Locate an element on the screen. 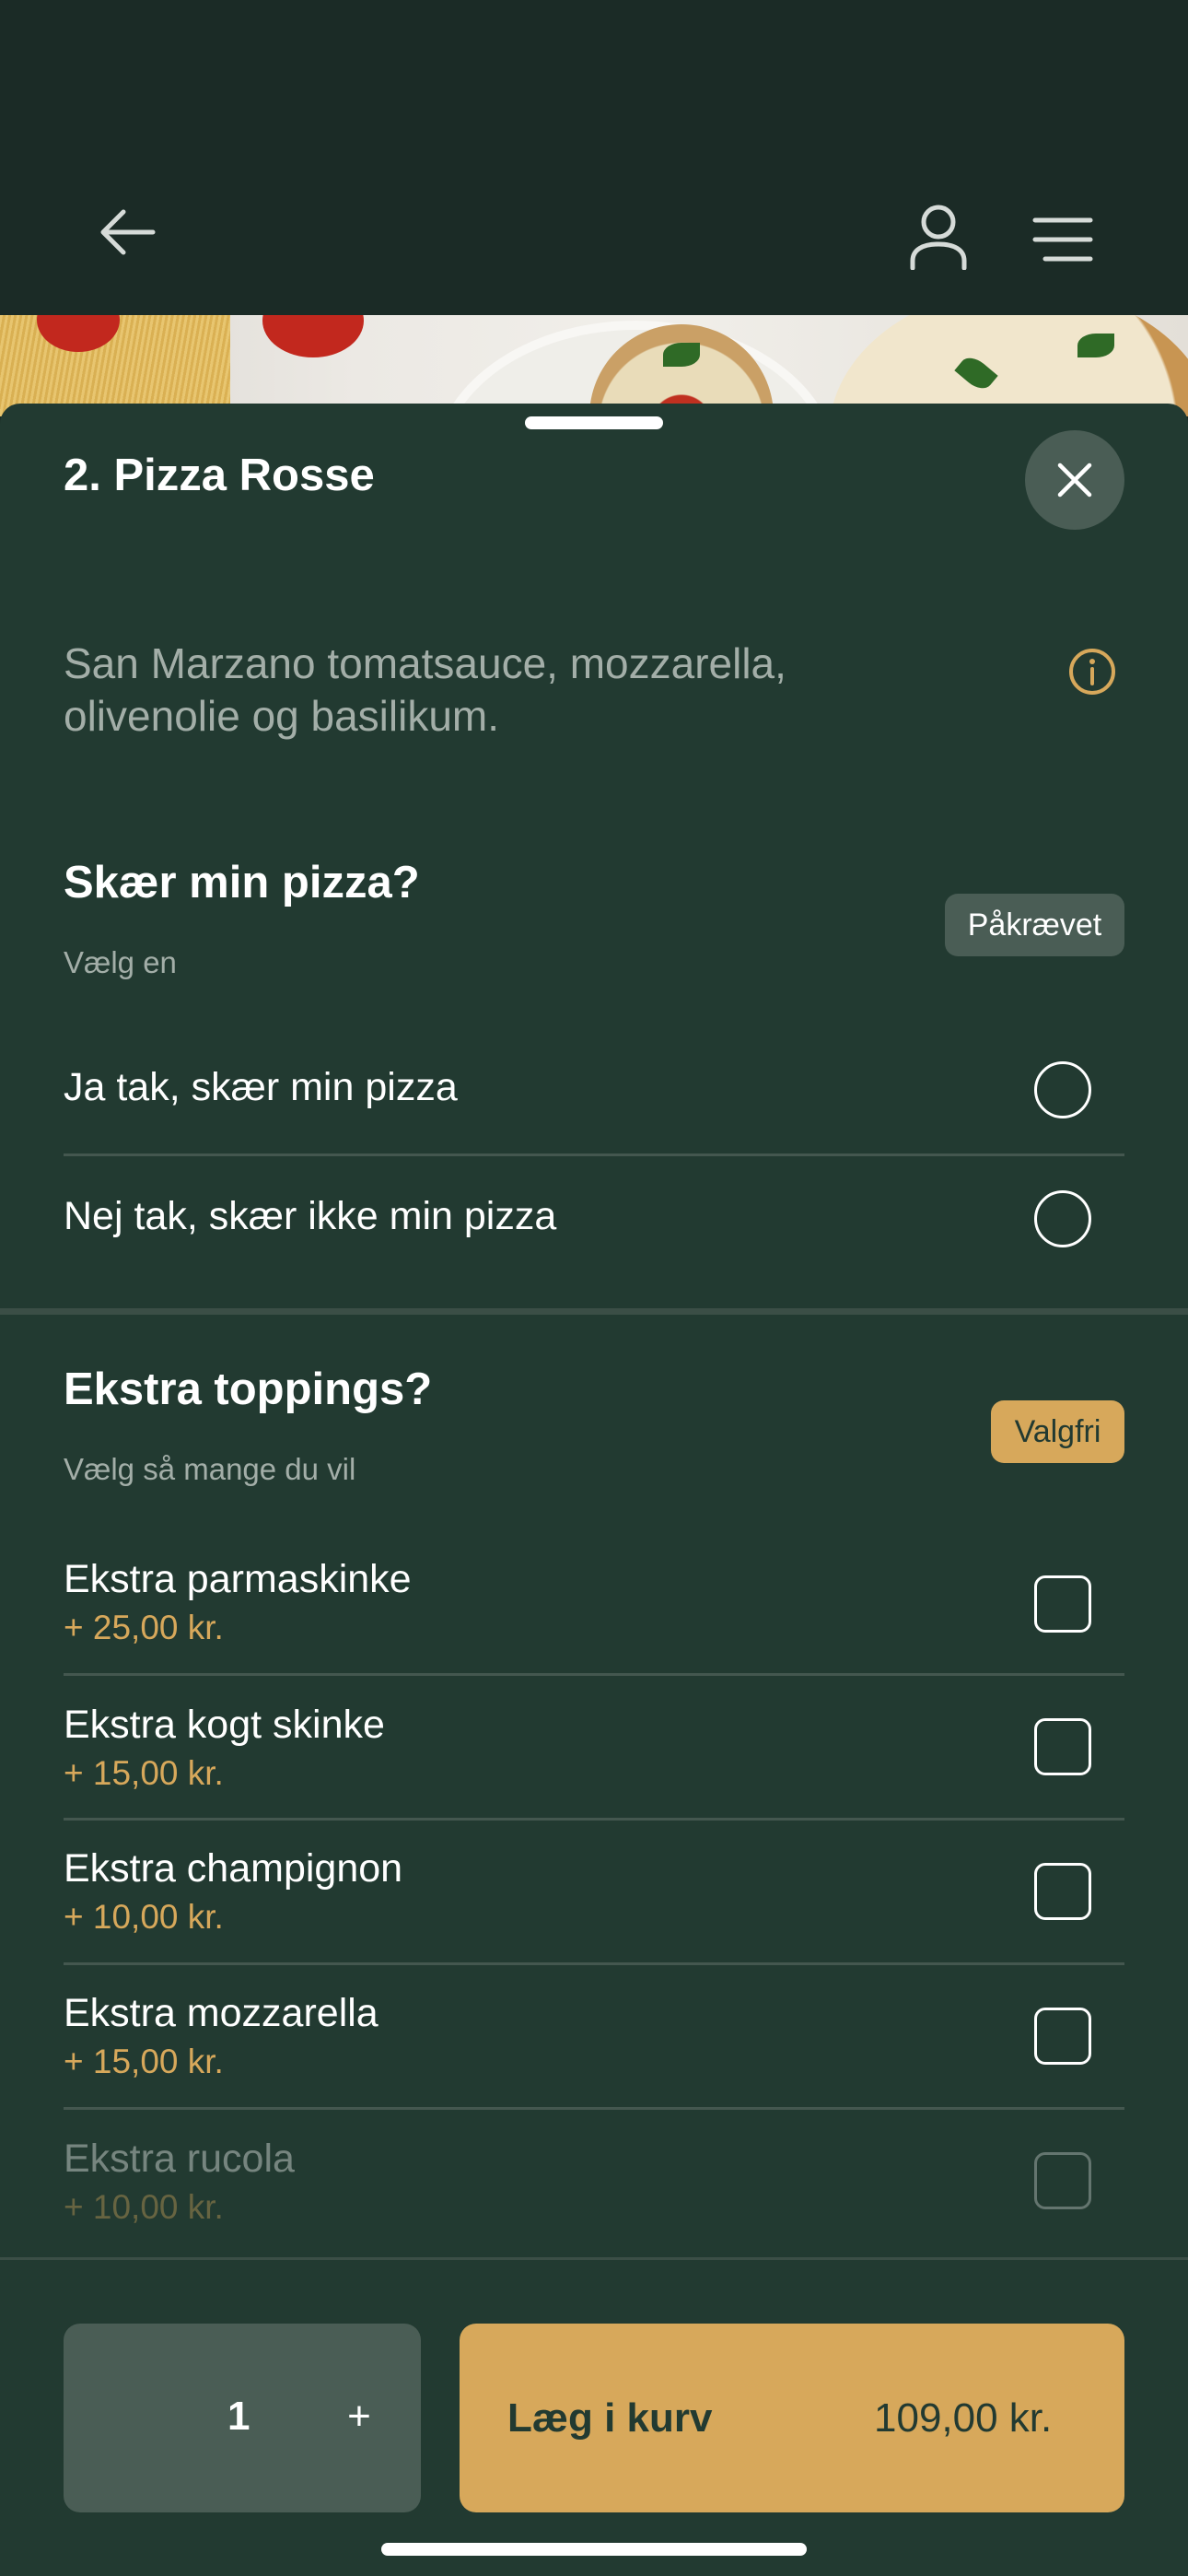  cut-group-subtitle: Vælg en is located at coordinates (120, 962).